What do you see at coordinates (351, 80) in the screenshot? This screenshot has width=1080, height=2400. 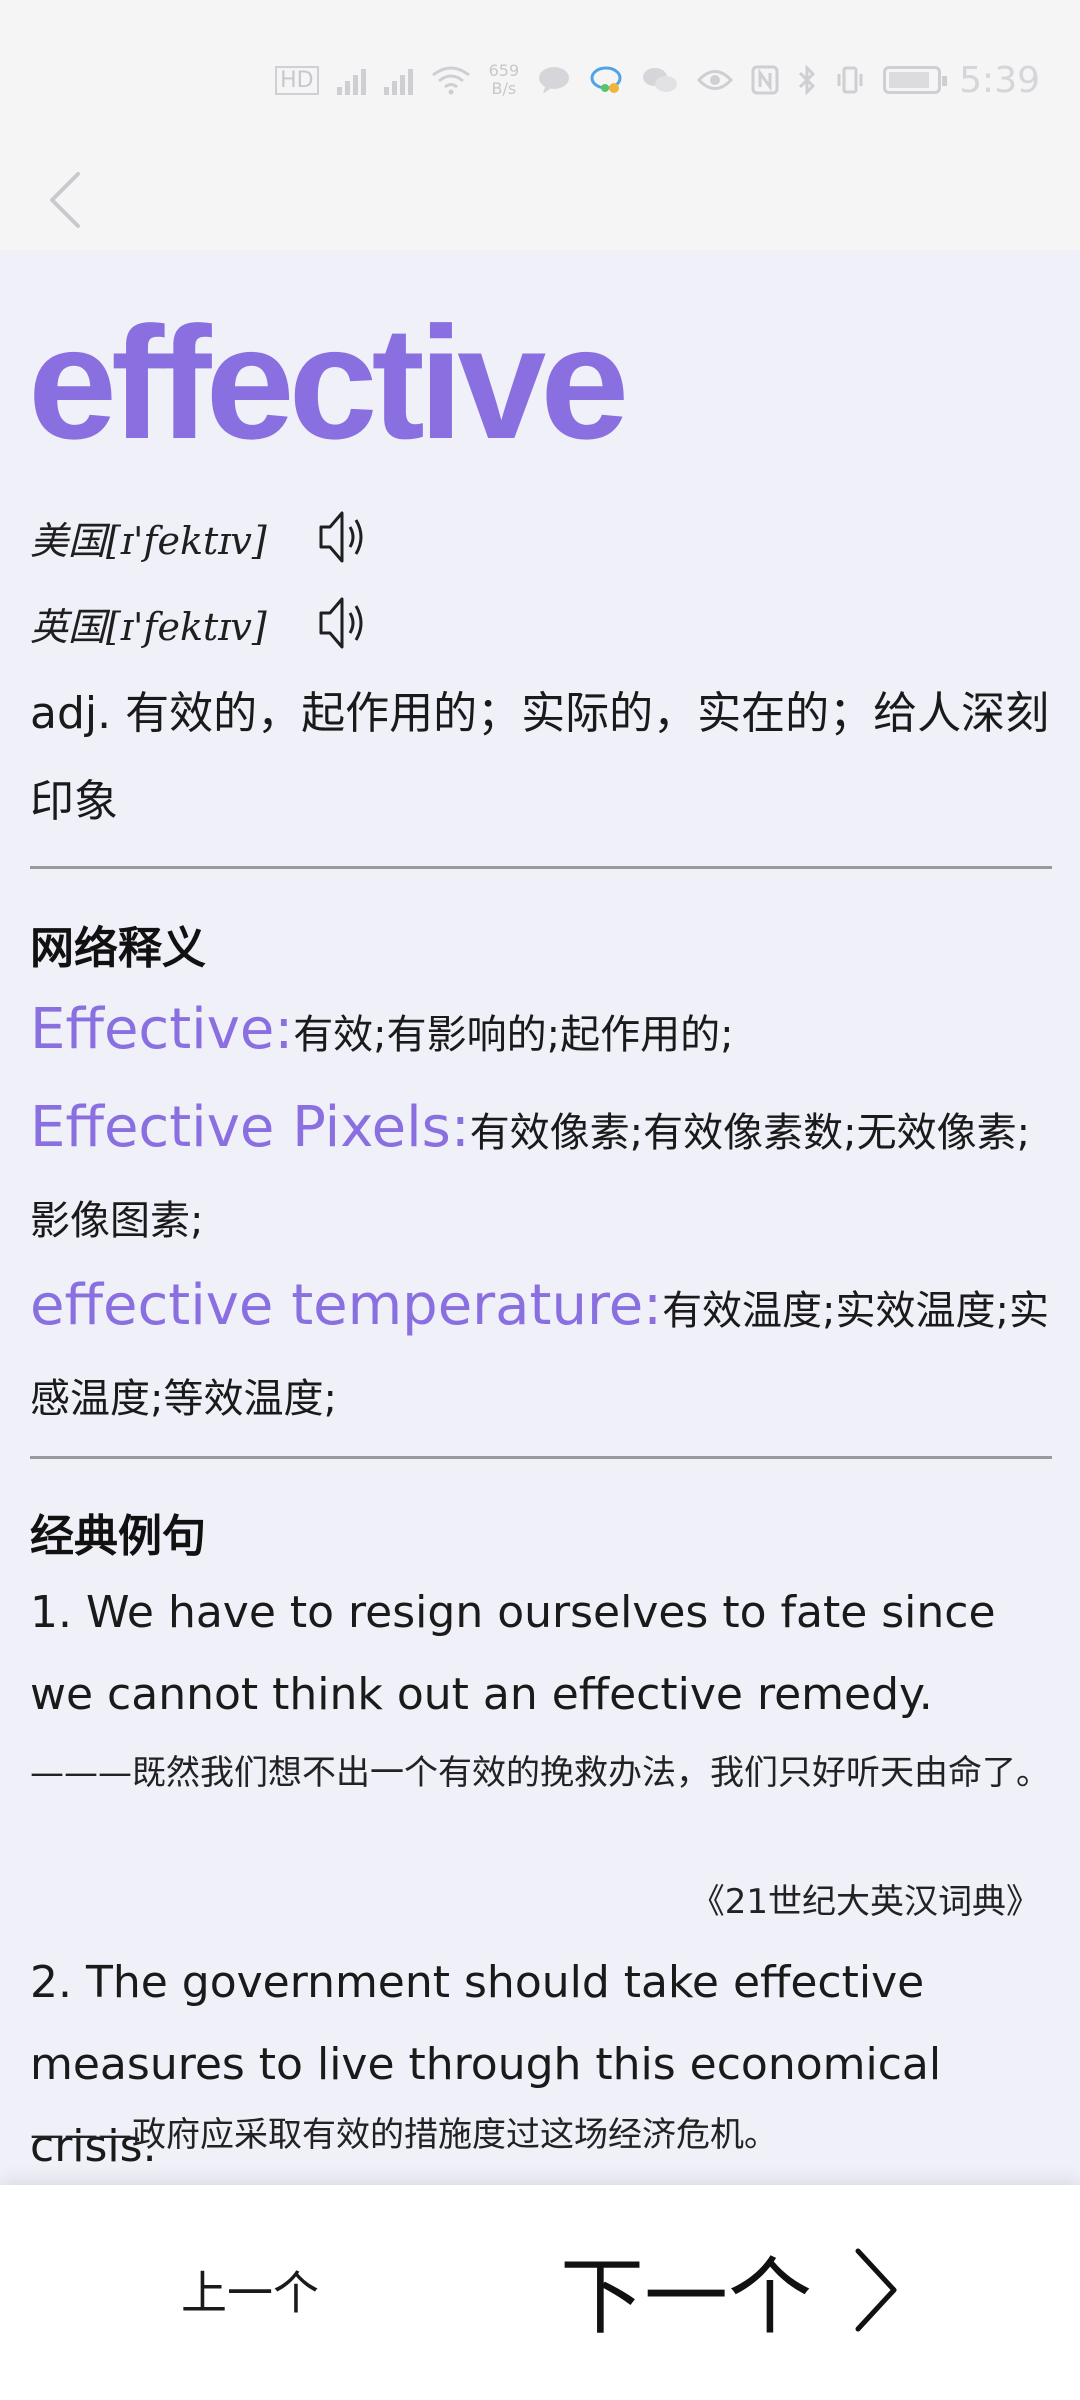 I see `signal-icon` at bounding box center [351, 80].